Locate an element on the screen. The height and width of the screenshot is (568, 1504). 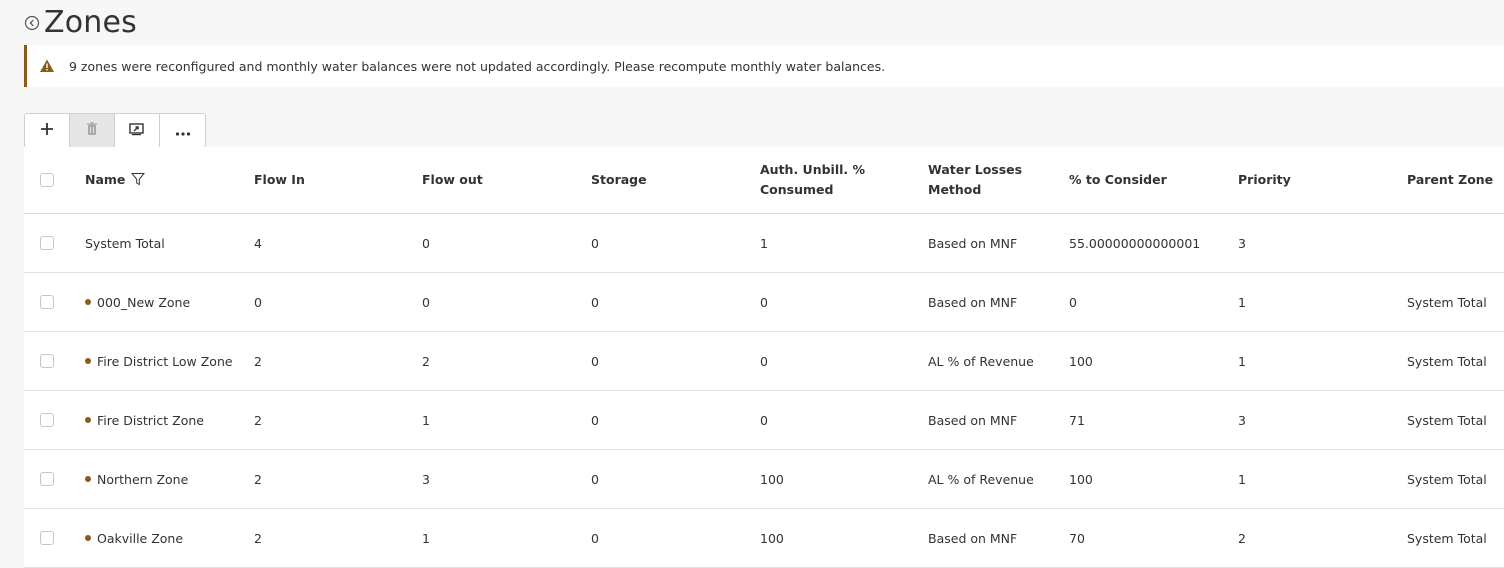
filter-icon is located at coordinates (138, 179).